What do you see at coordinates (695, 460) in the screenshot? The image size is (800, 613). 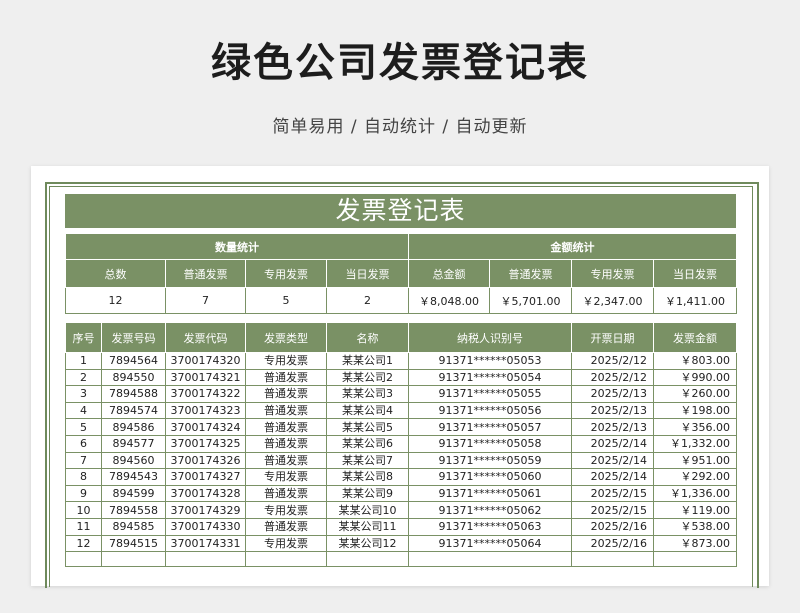 I see `table-cell: ￥951.00` at bounding box center [695, 460].